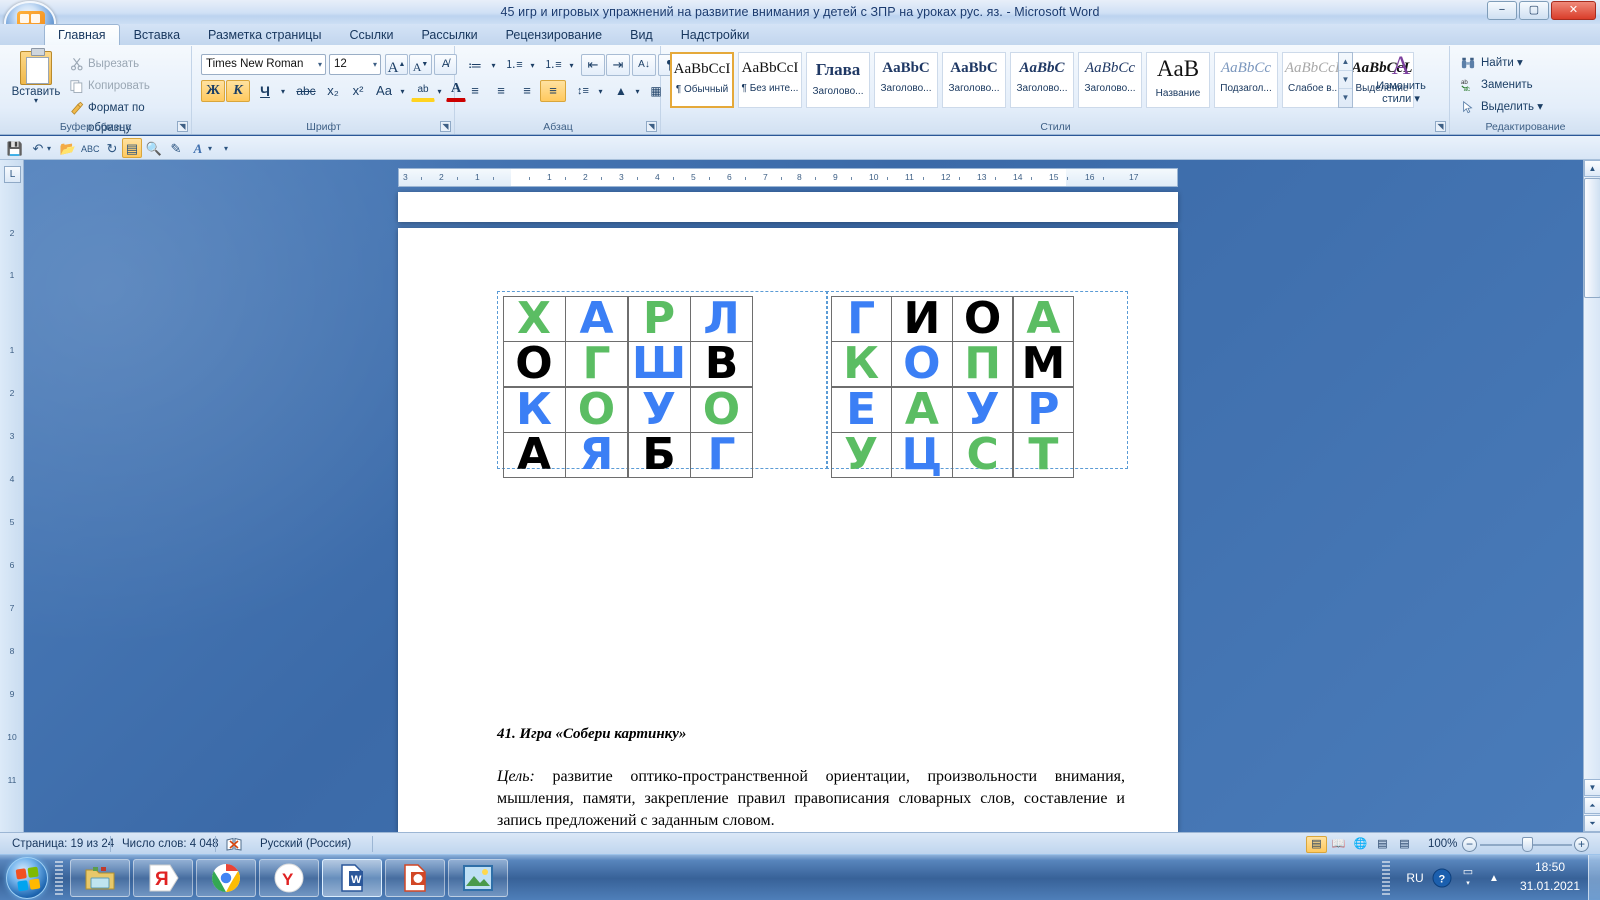  Describe the element at coordinates (1382, 844) in the screenshot. I see `view-outline-button: ▤` at that location.